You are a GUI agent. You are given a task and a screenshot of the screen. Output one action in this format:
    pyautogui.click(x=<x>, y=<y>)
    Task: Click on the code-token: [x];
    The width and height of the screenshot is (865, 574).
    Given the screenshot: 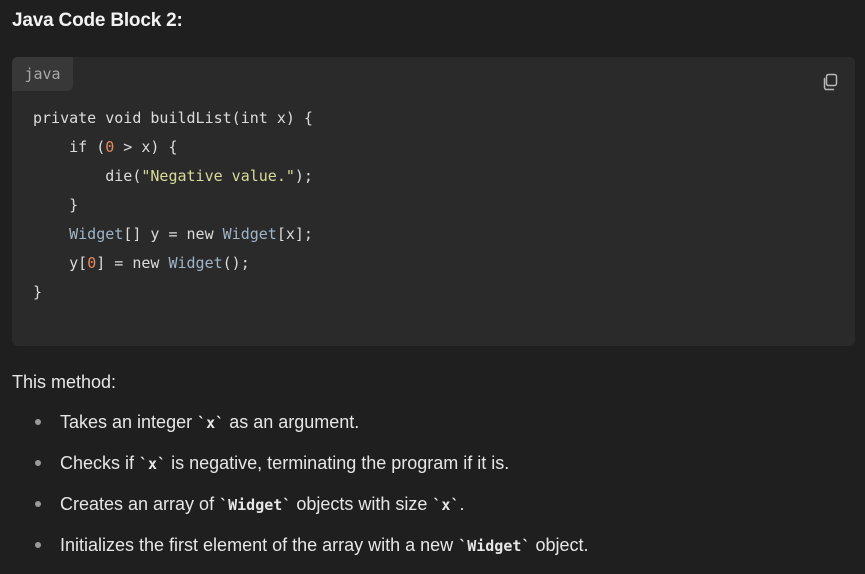 What is the action you would take?
    pyautogui.click(x=294, y=234)
    